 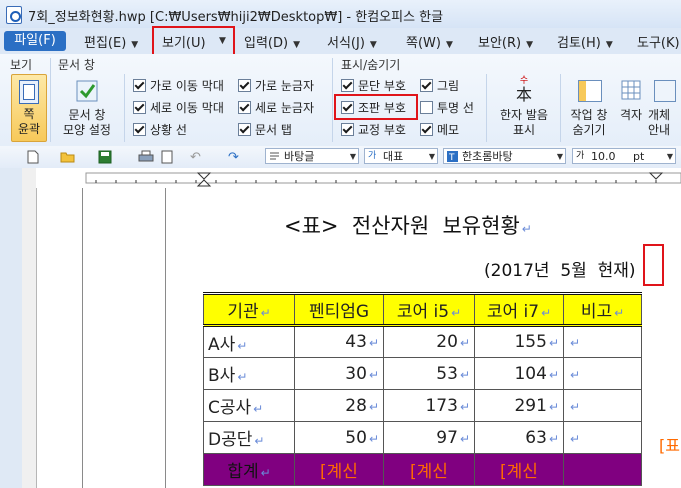 What do you see at coordinates (35, 41) in the screenshot?
I see `file-menu-button: 파일(F)` at bounding box center [35, 41].